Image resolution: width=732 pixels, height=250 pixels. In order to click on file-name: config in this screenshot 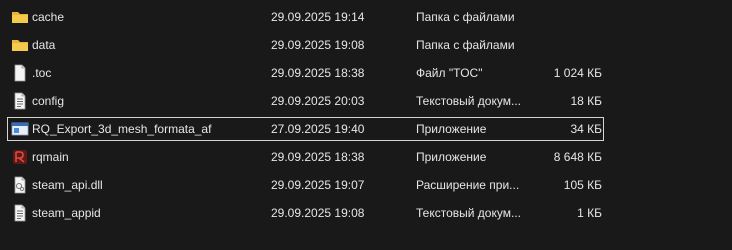, I will do `click(48, 101)`.